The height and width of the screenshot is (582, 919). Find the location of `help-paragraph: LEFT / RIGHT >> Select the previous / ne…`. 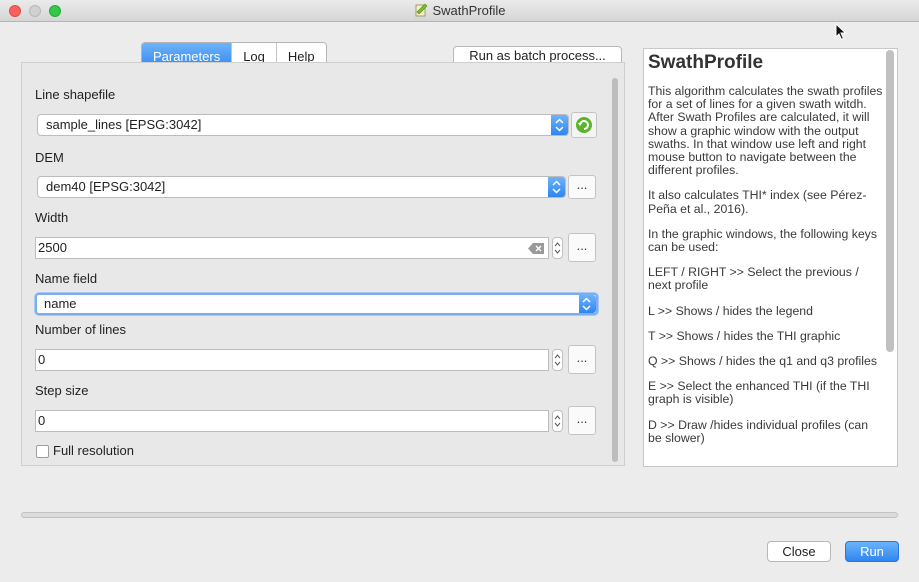

help-paragraph: LEFT / RIGHT >> Select the previous / ne… is located at coordinates (753, 279).